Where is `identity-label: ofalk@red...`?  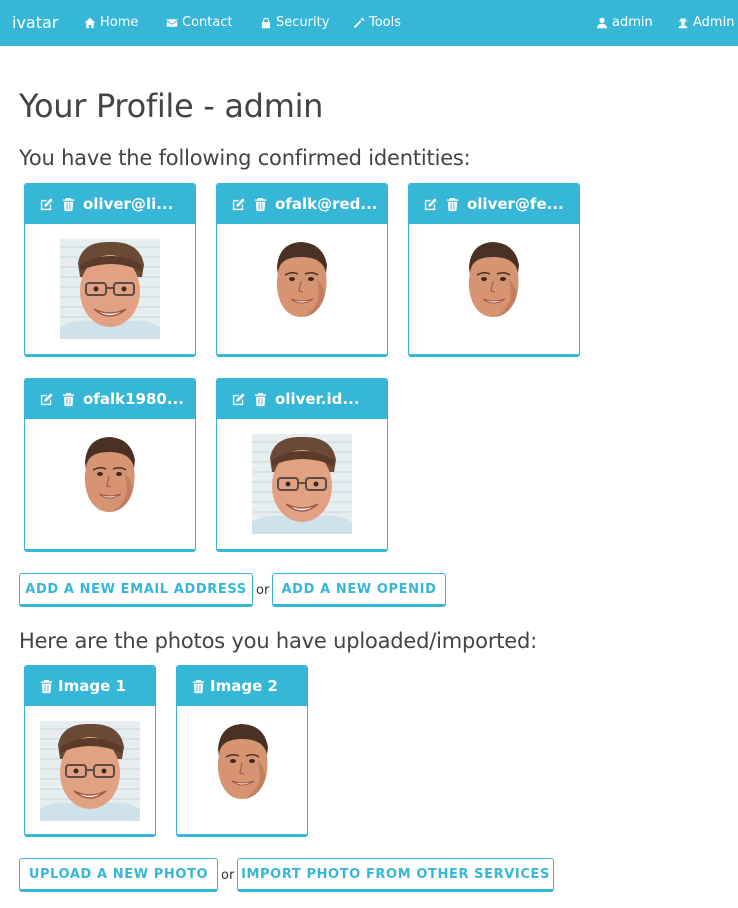 identity-label: ofalk@red... is located at coordinates (326, 204).